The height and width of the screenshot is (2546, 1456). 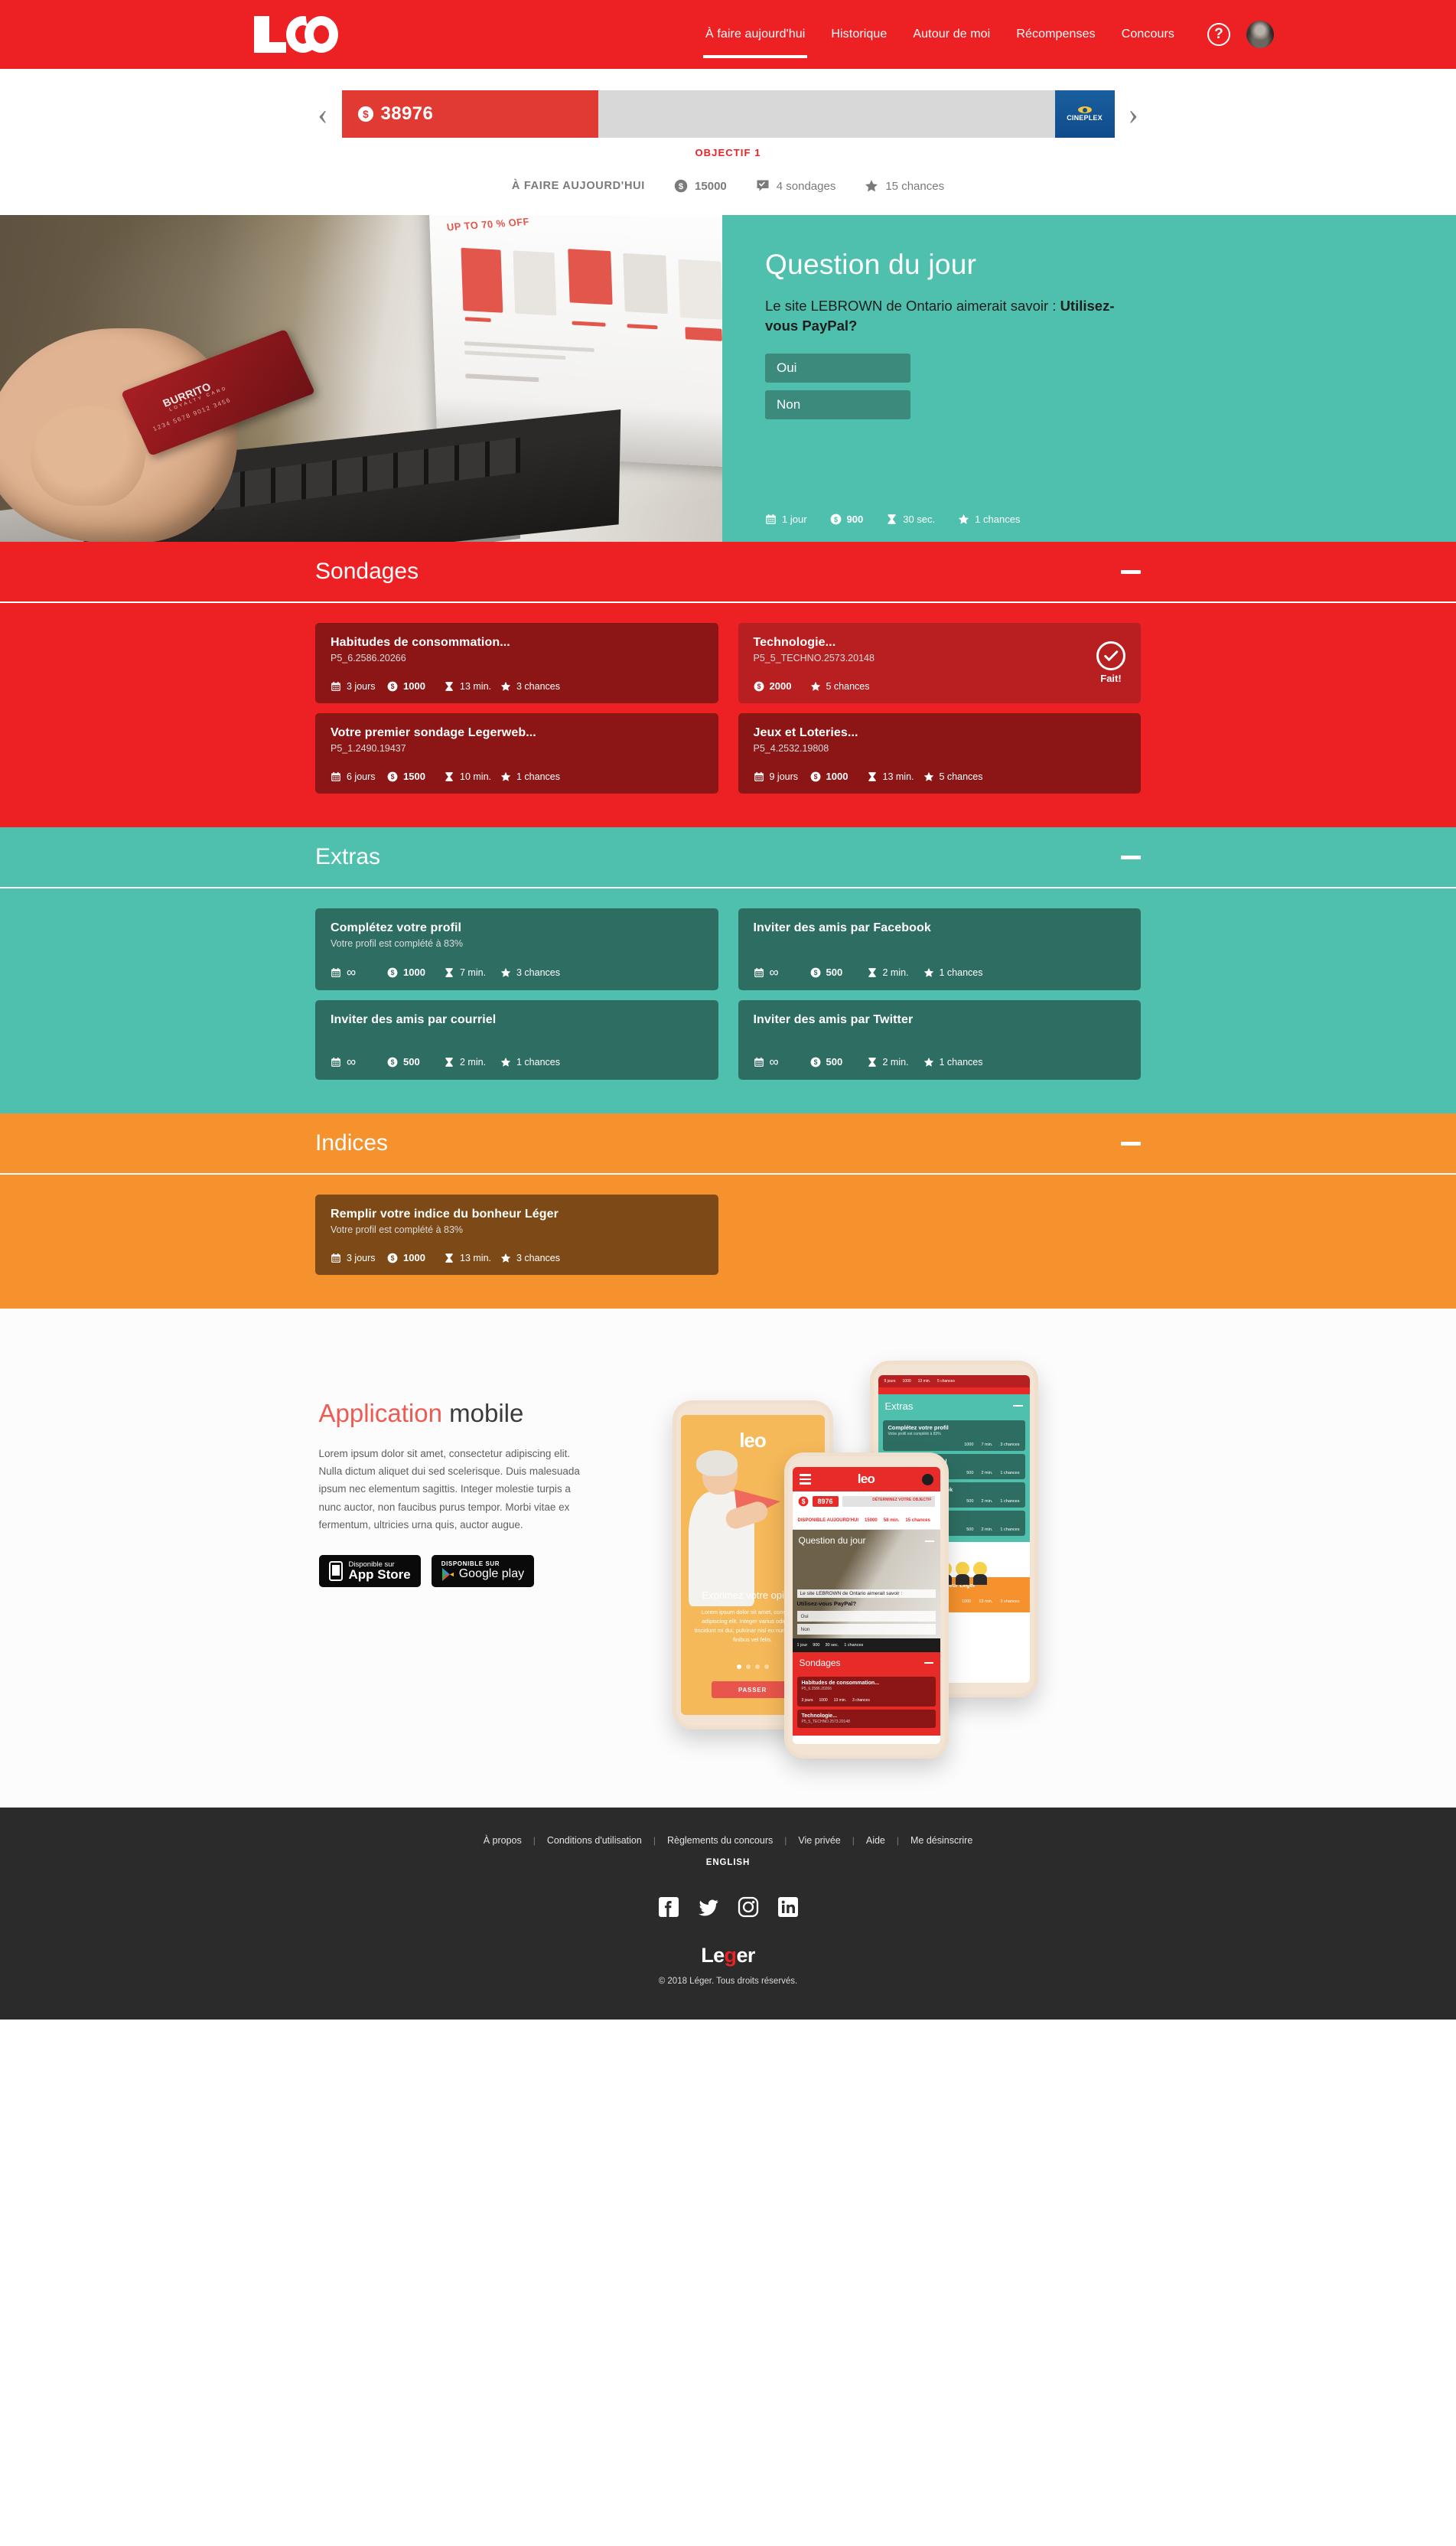 I want to click on card-days: 9 jours, so click(x=782, y=776).